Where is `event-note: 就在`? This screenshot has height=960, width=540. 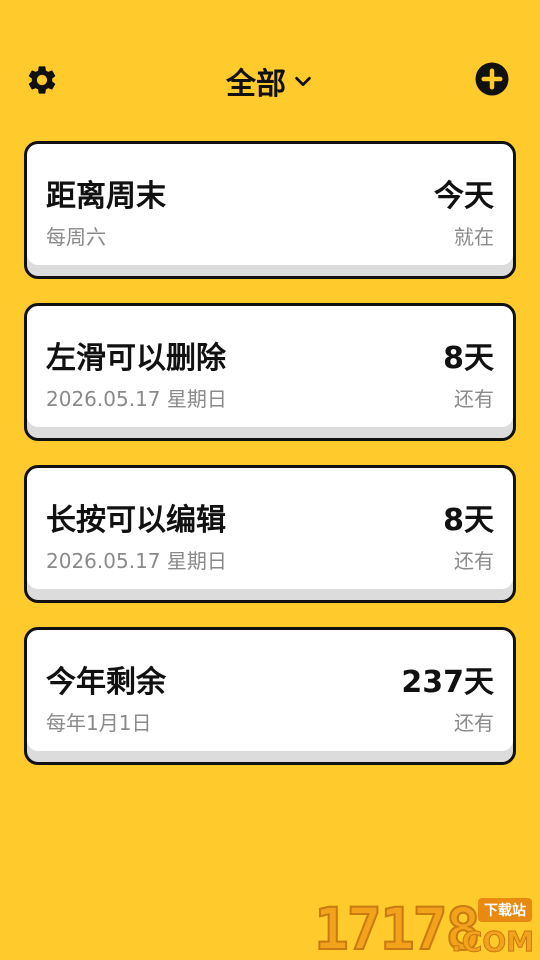
event-note: 就在 is located at coordinates (474, 237).